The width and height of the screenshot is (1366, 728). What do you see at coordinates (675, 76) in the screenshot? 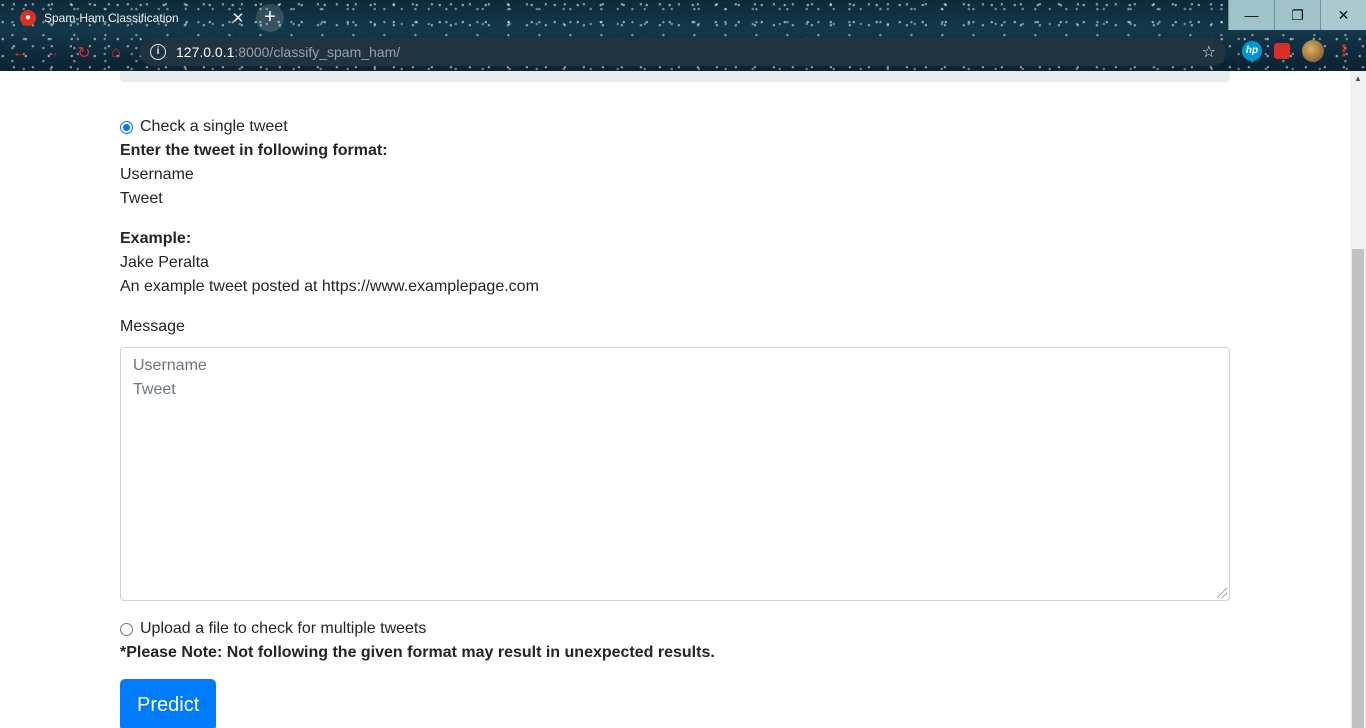
I see `header-strip` at bounding box center [675, 76].